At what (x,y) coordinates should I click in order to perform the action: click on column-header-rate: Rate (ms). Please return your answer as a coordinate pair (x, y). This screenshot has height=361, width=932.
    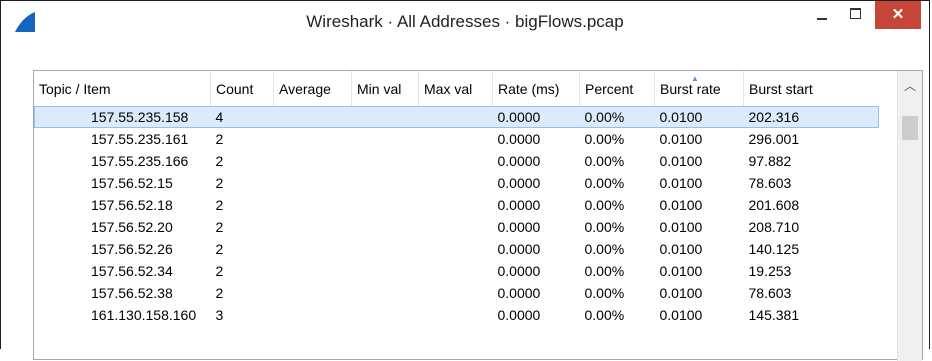
    Looking at the image, I should click on (536, 88).